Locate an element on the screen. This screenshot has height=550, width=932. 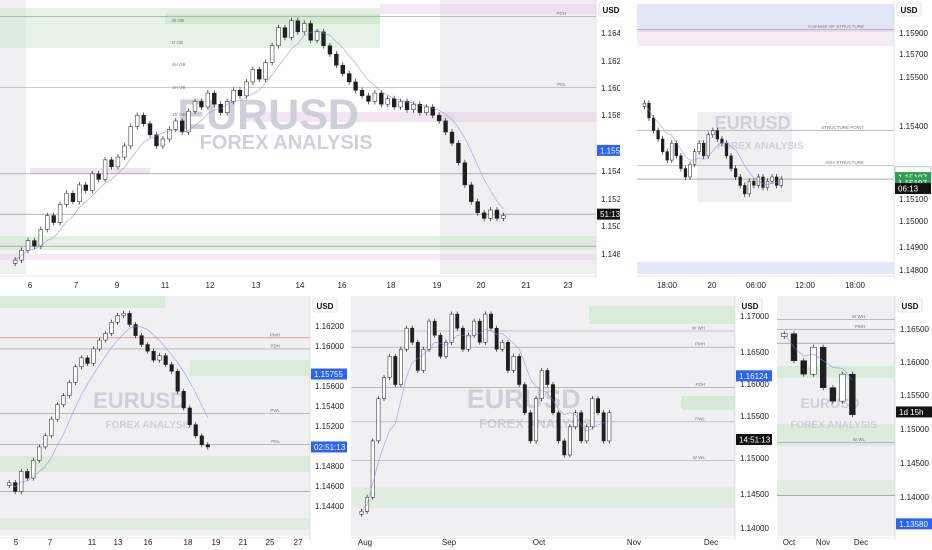
level-label: PMH is located at coordinates (275, 334).